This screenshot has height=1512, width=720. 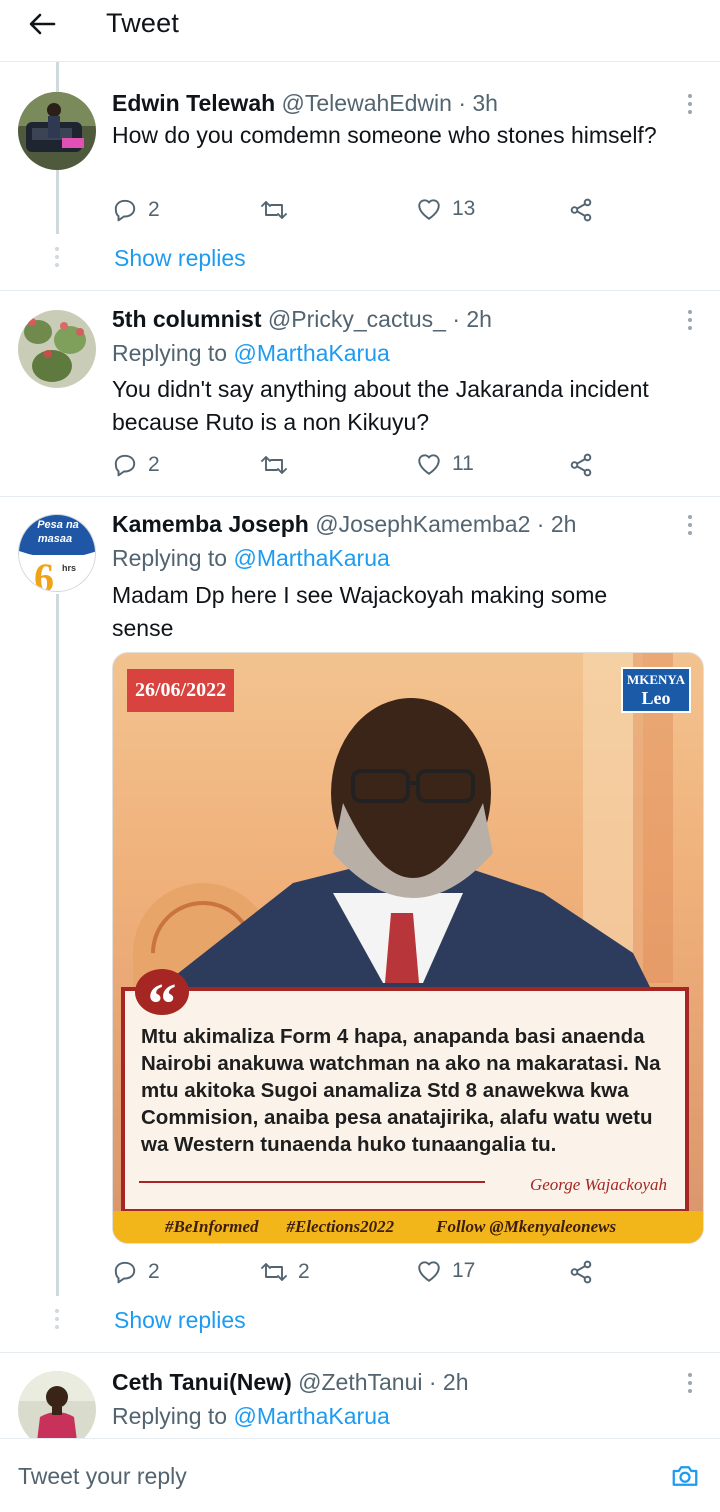 I want to click on tweet-header: Edwin Telewah @TelewahEdwin · 3h, so click(x=305, y=103).